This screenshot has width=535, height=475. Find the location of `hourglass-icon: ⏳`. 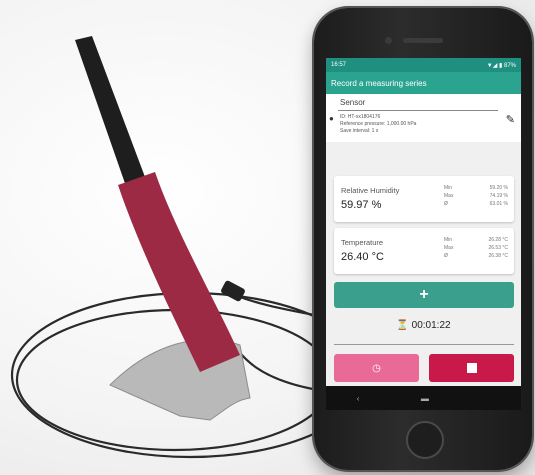

hourglass-icon: ⏳ is located at coordinates (402, 325).